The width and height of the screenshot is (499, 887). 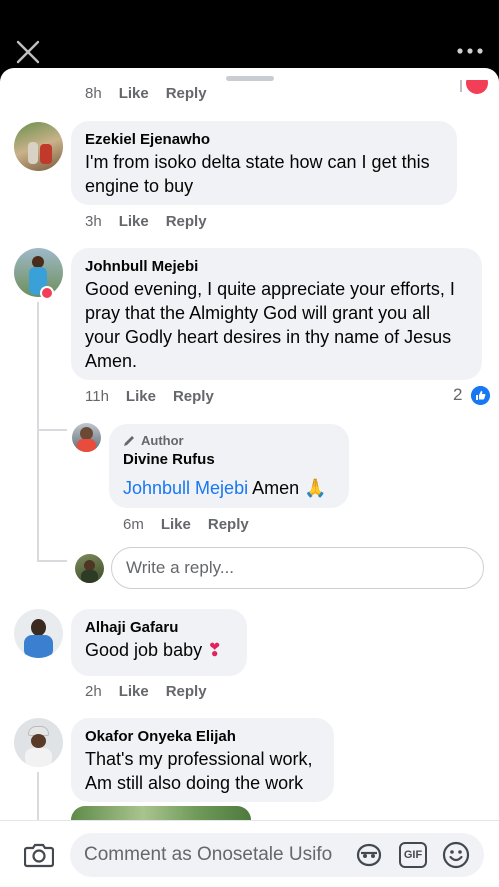 I want to click on avatar-sticker-icon, so click(x=369, y=855).